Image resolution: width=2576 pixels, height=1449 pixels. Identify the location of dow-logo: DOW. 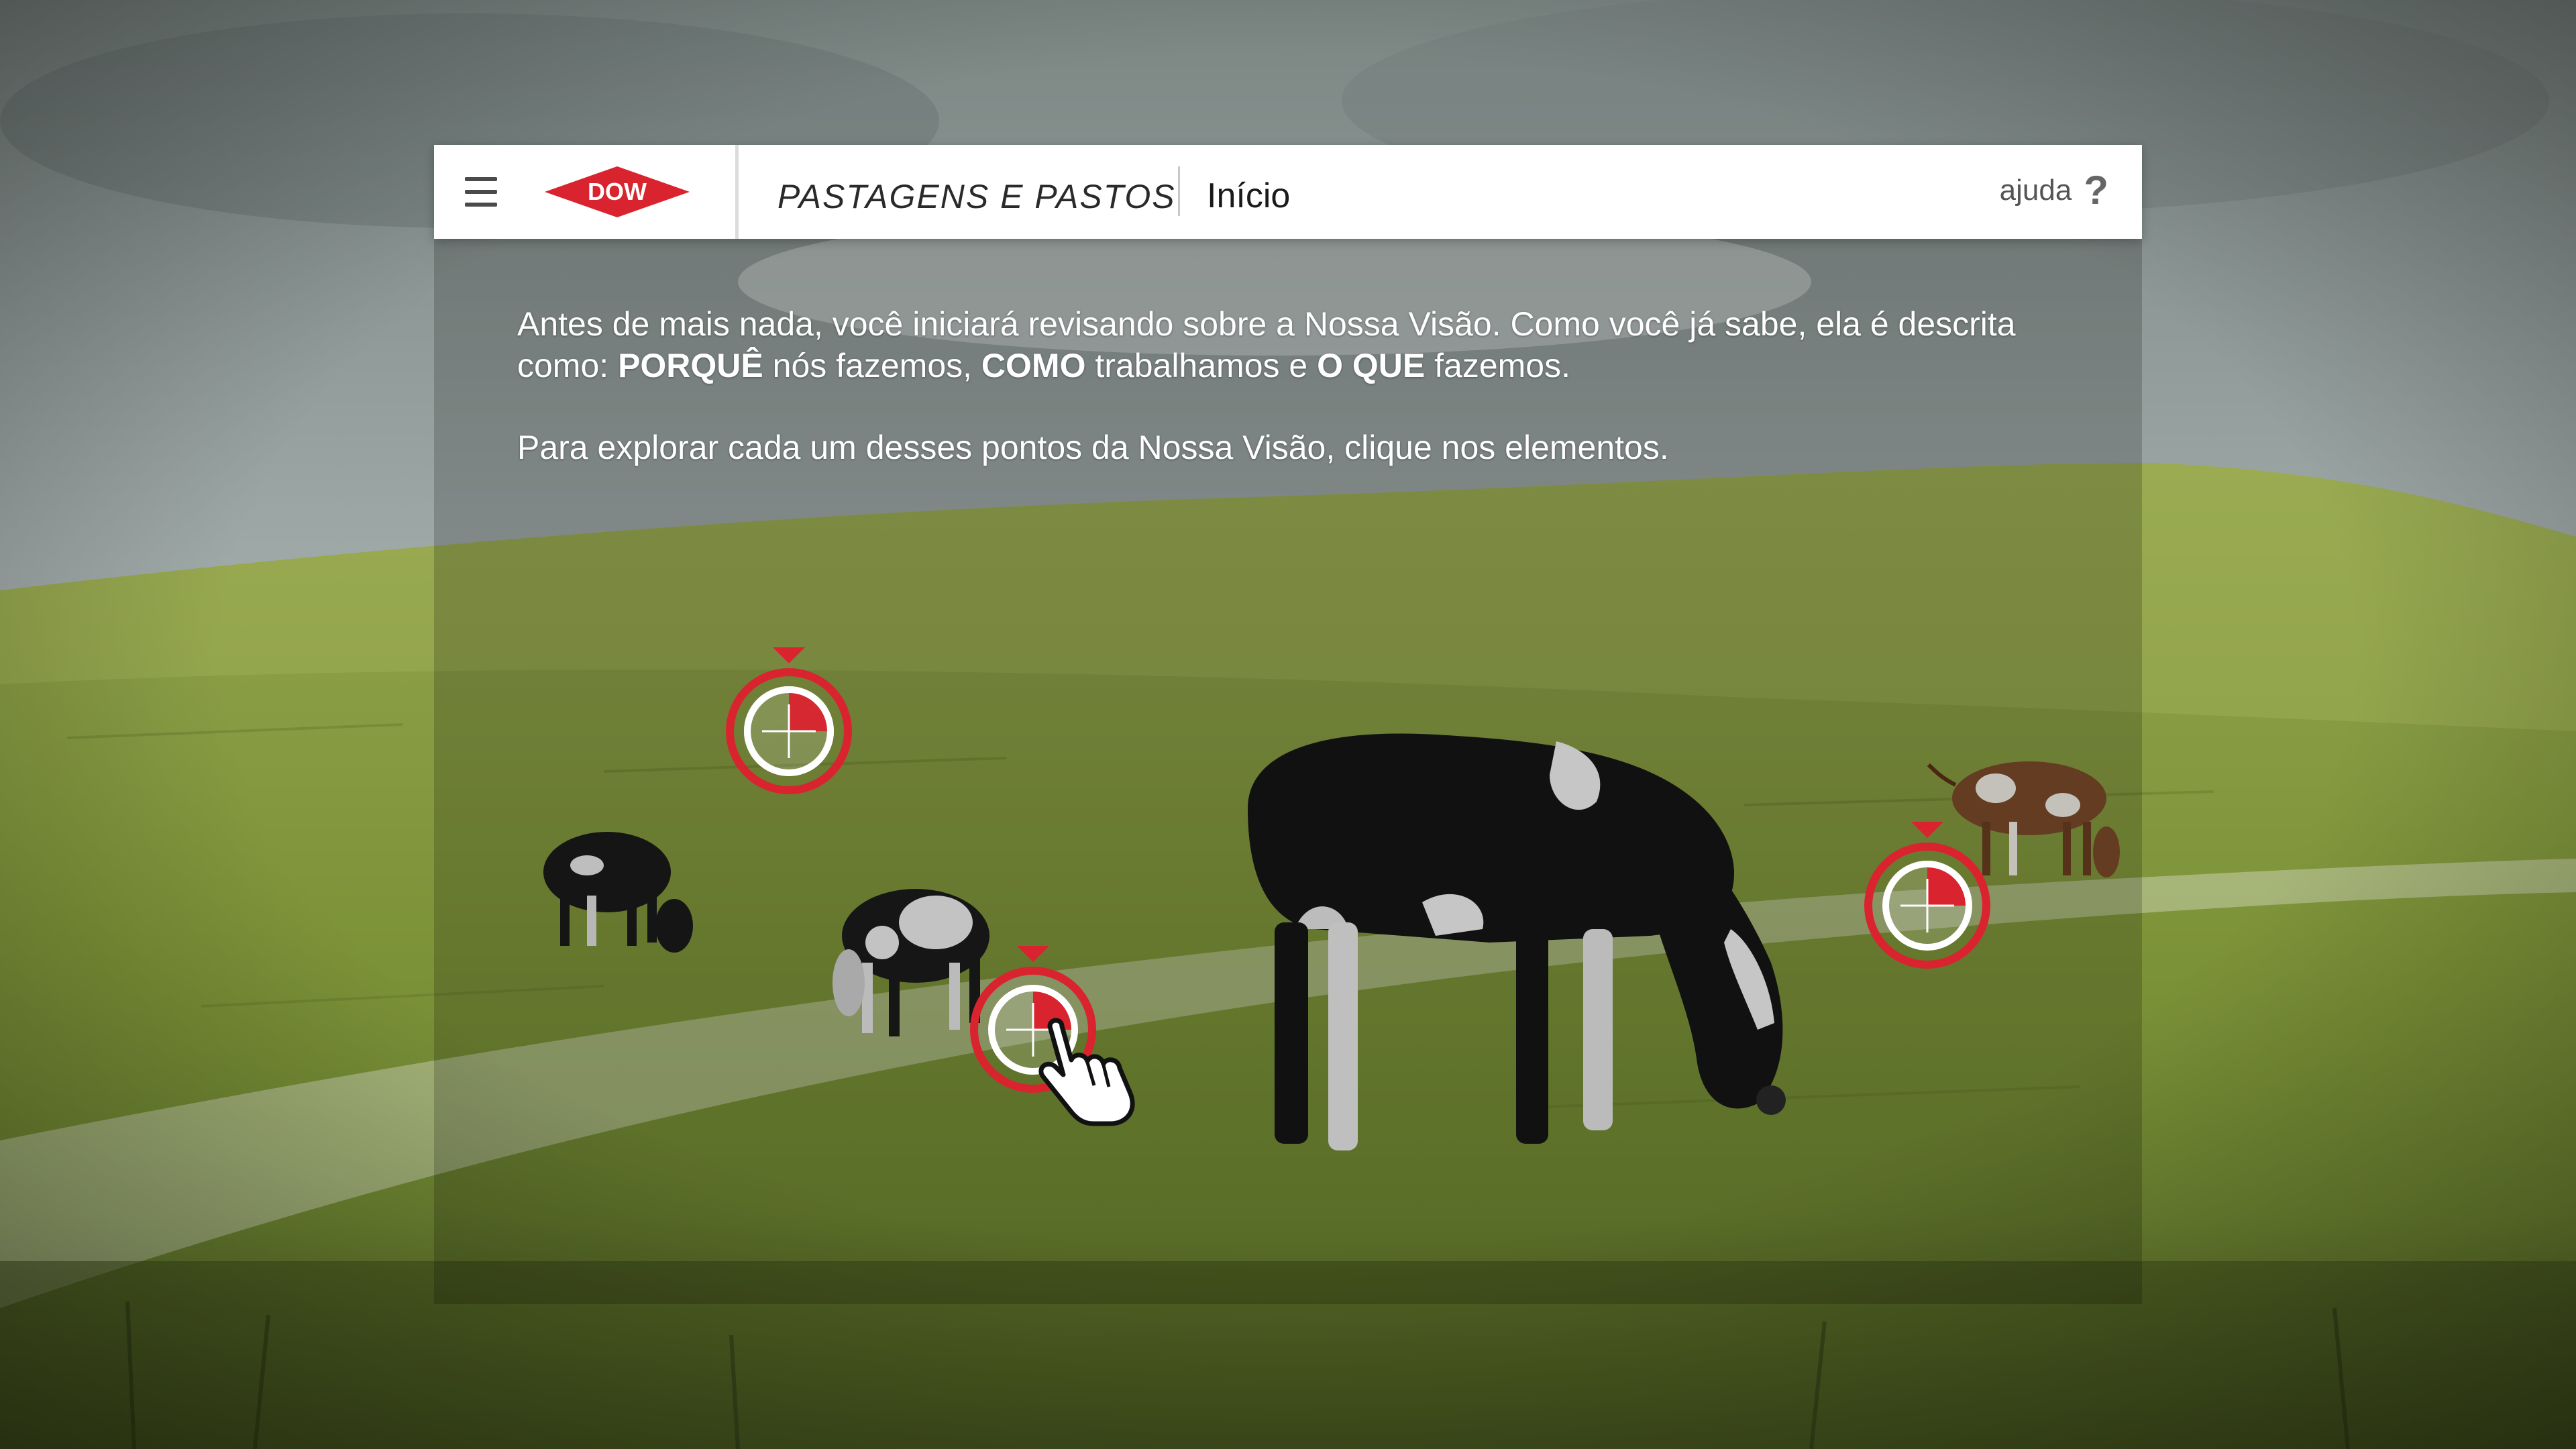
(617, 191).